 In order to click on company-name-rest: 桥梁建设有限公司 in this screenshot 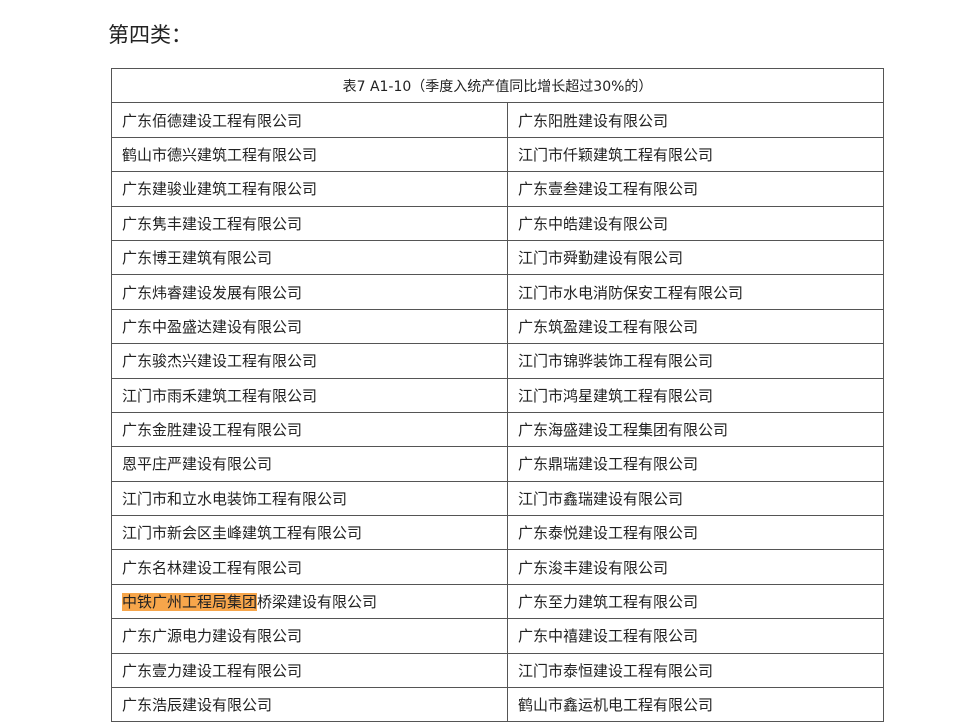, I will do `click(317, 602)`.